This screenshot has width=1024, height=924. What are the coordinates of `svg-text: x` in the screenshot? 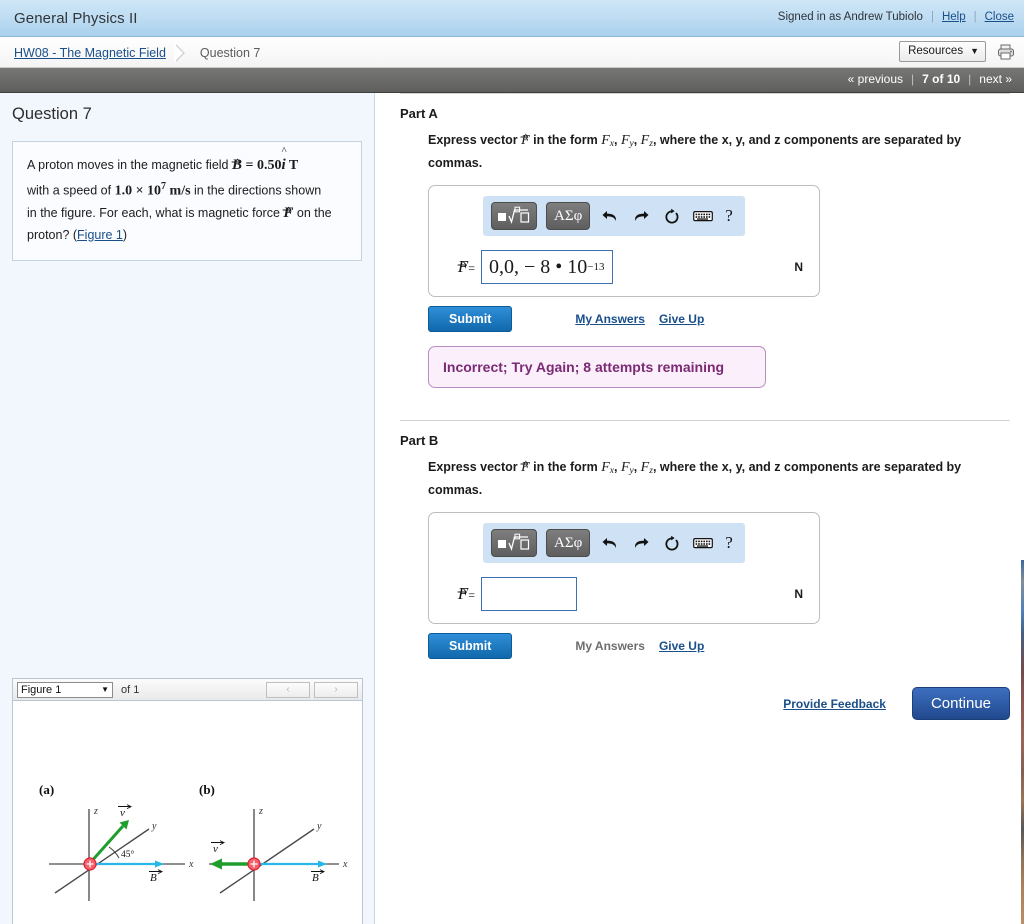 It's located at (345, 864).